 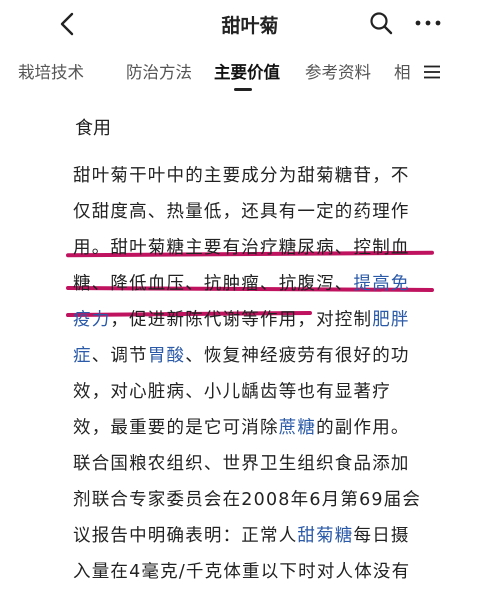 I want to click on text-segment: 的副作用。, so click(x=363, y=428).